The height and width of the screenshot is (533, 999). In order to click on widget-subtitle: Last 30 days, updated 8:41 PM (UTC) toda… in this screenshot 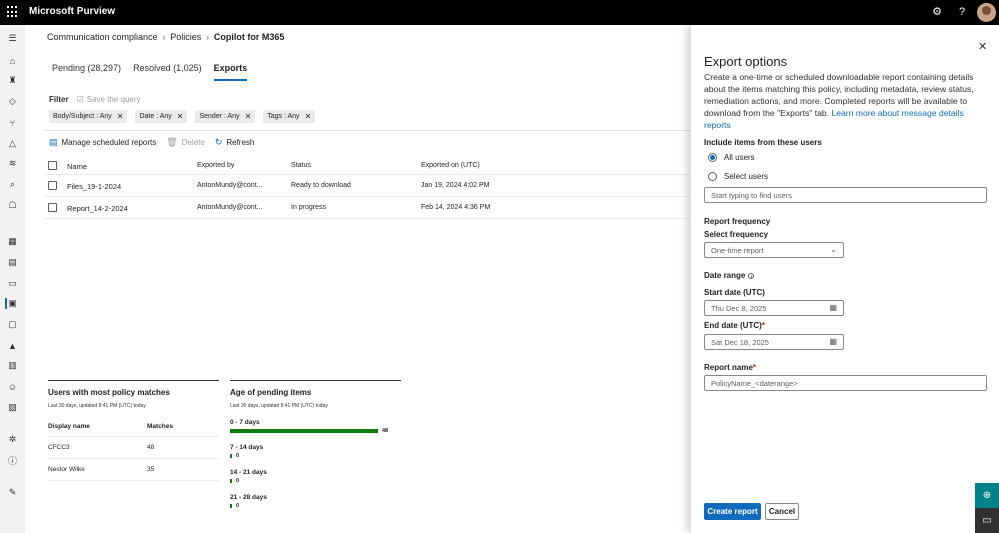, I will do `click(97, 406)`.